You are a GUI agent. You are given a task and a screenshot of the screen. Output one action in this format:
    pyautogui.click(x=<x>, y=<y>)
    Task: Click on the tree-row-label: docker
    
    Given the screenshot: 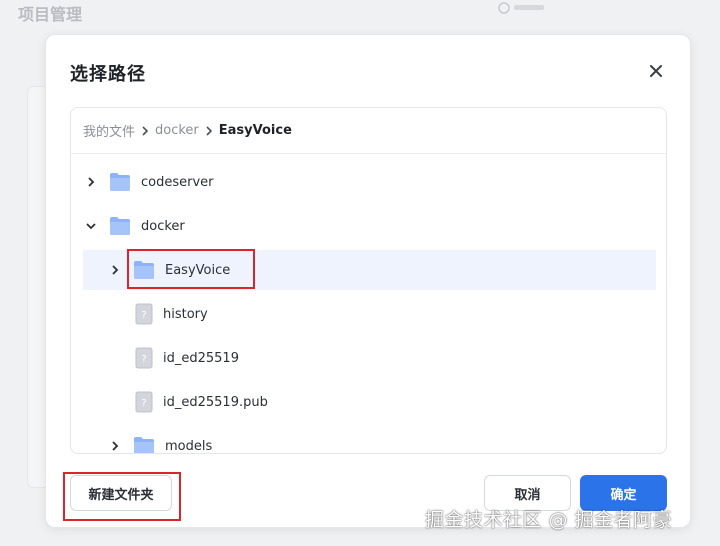 What is the action you would take?
    pyautogui.click(x=163, y=226)
    